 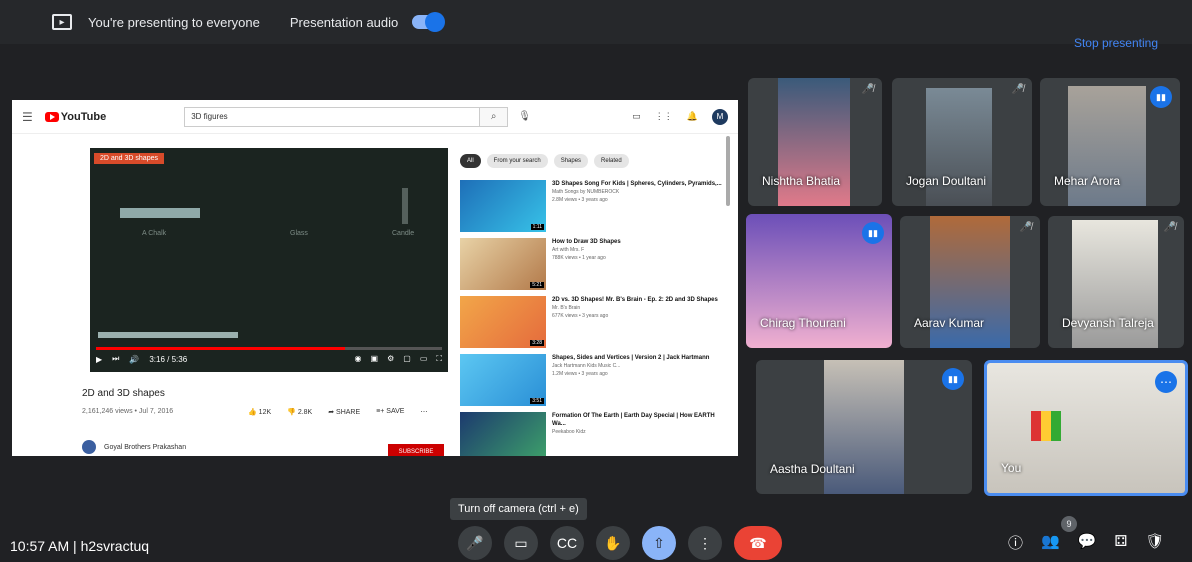 What do you see at coordinates (568, 250) in the screenshot?
I see `rec-channel: Art with Mrs. F` at bounding box center [568, 250].